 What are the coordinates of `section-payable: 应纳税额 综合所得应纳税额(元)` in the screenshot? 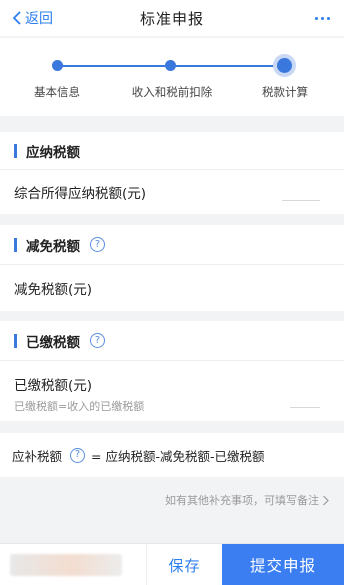 It's located at (172, 173).